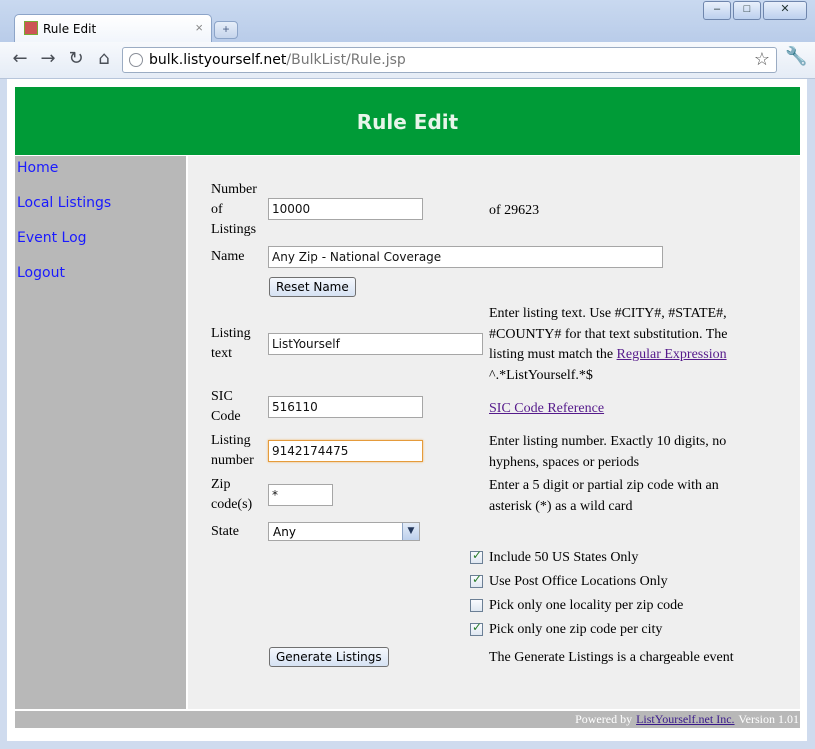 This screenshot has height=749, width=815. Describe the element at coordinates (345, 451) in the screenshot. I see `listing-number-input` at that location.